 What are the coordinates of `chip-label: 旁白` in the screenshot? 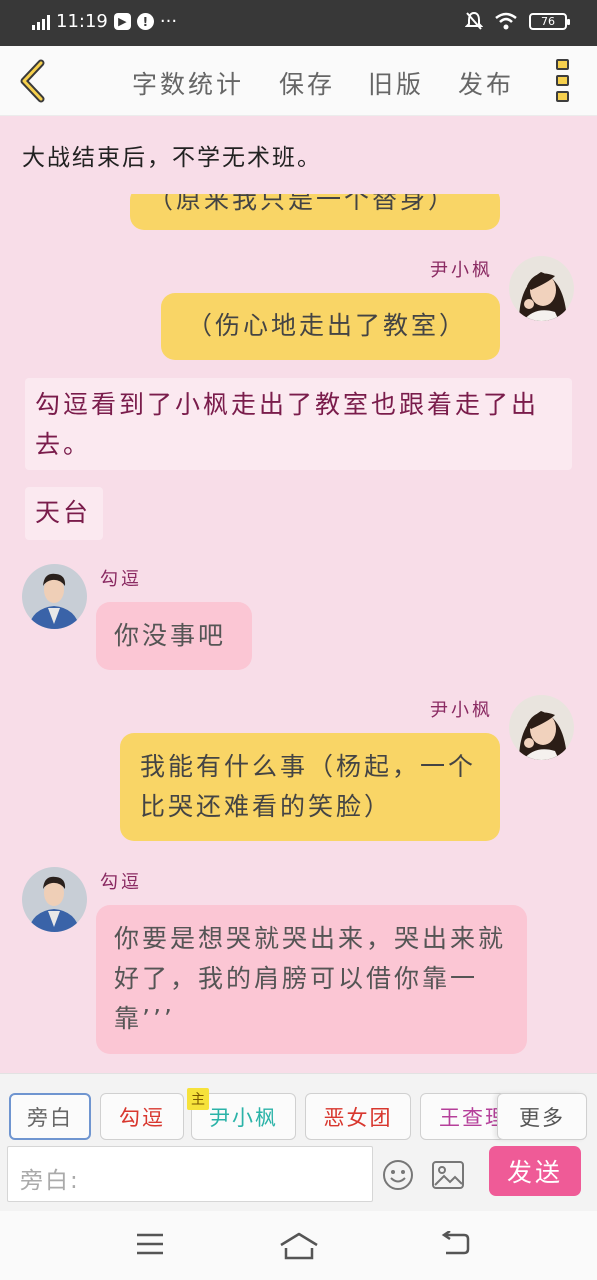 It's located at (50, 1117).